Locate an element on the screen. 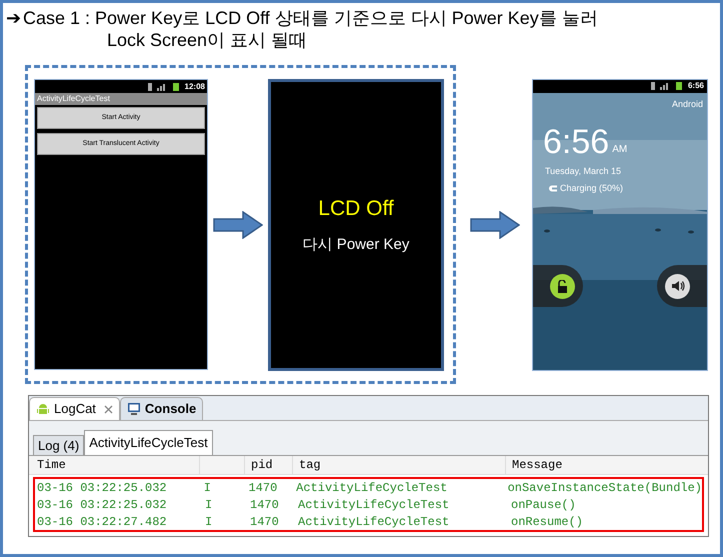 Image resolution: width=723 pixels, height=557 pixels. column-header: Message is located at coordinates (606, 465).